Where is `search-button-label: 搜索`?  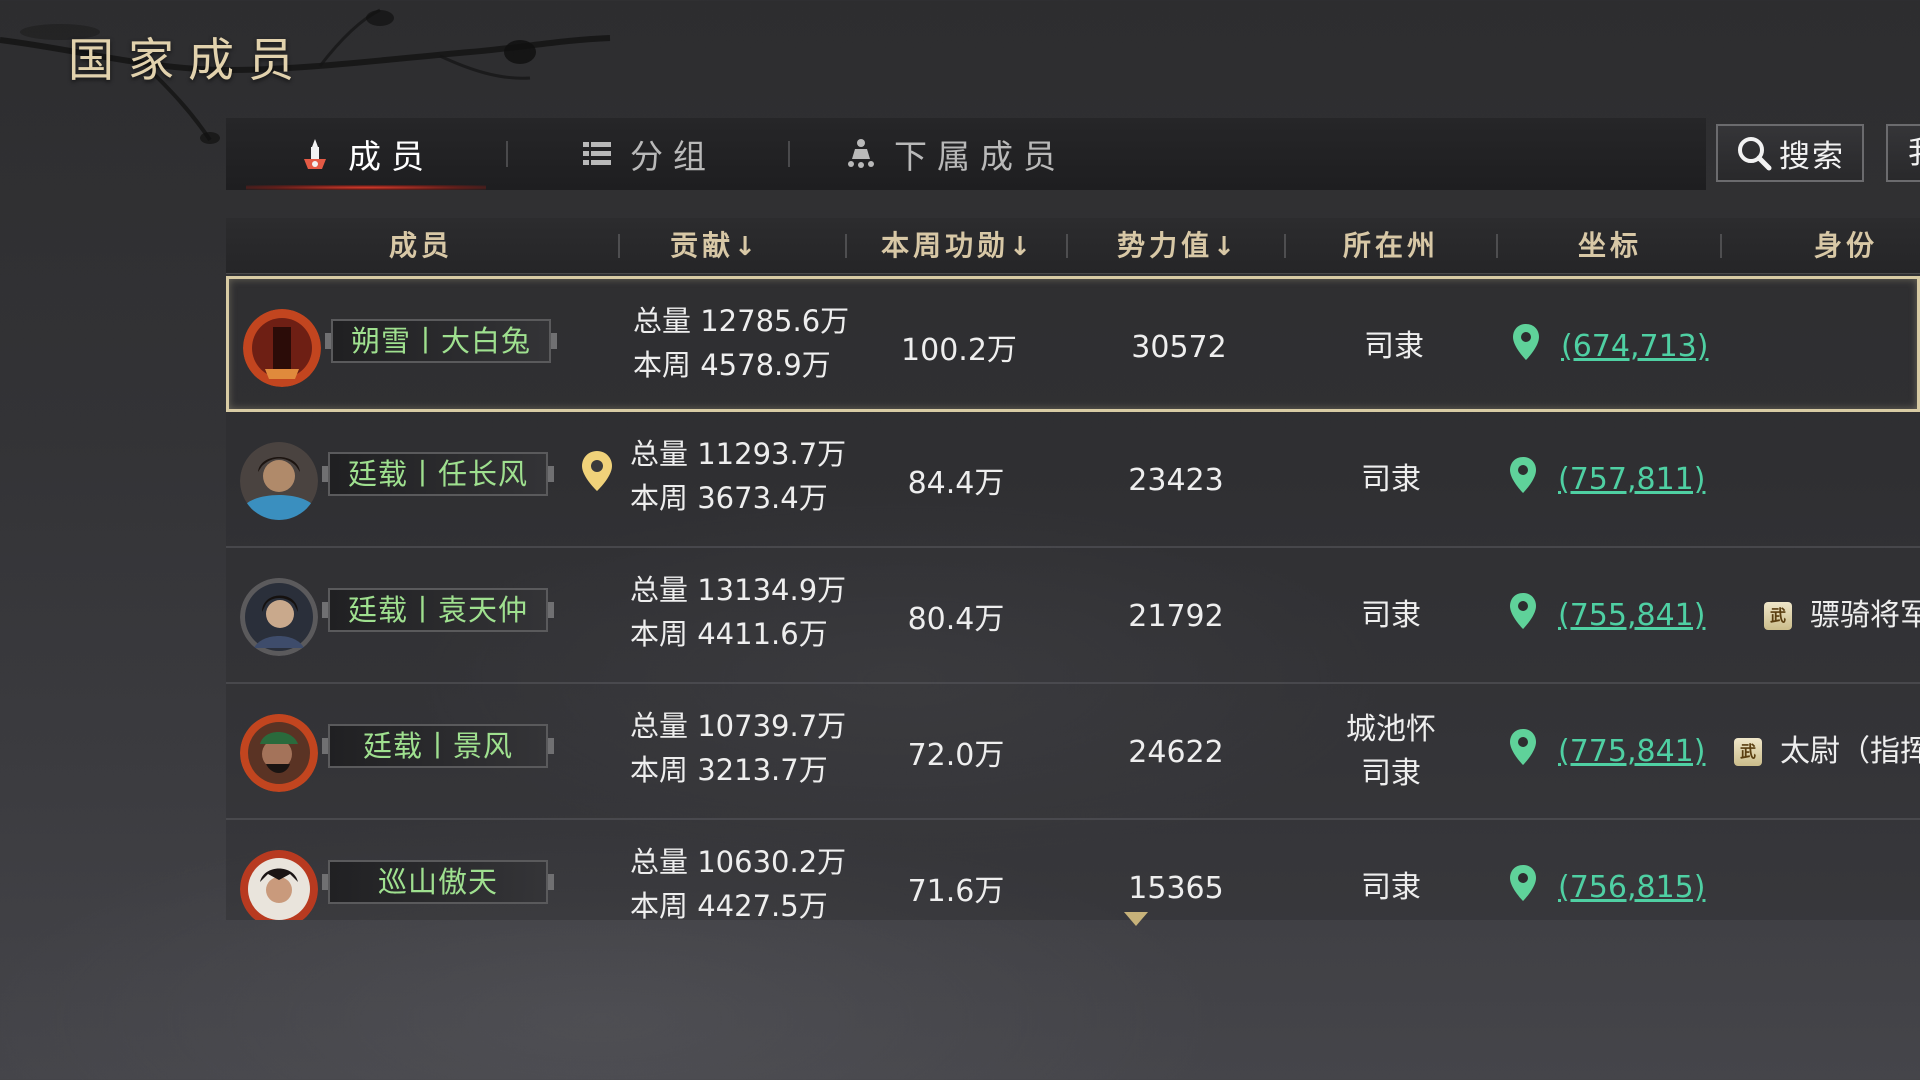
search-button-label: 搜索 is located at coordinates (1812, 156).